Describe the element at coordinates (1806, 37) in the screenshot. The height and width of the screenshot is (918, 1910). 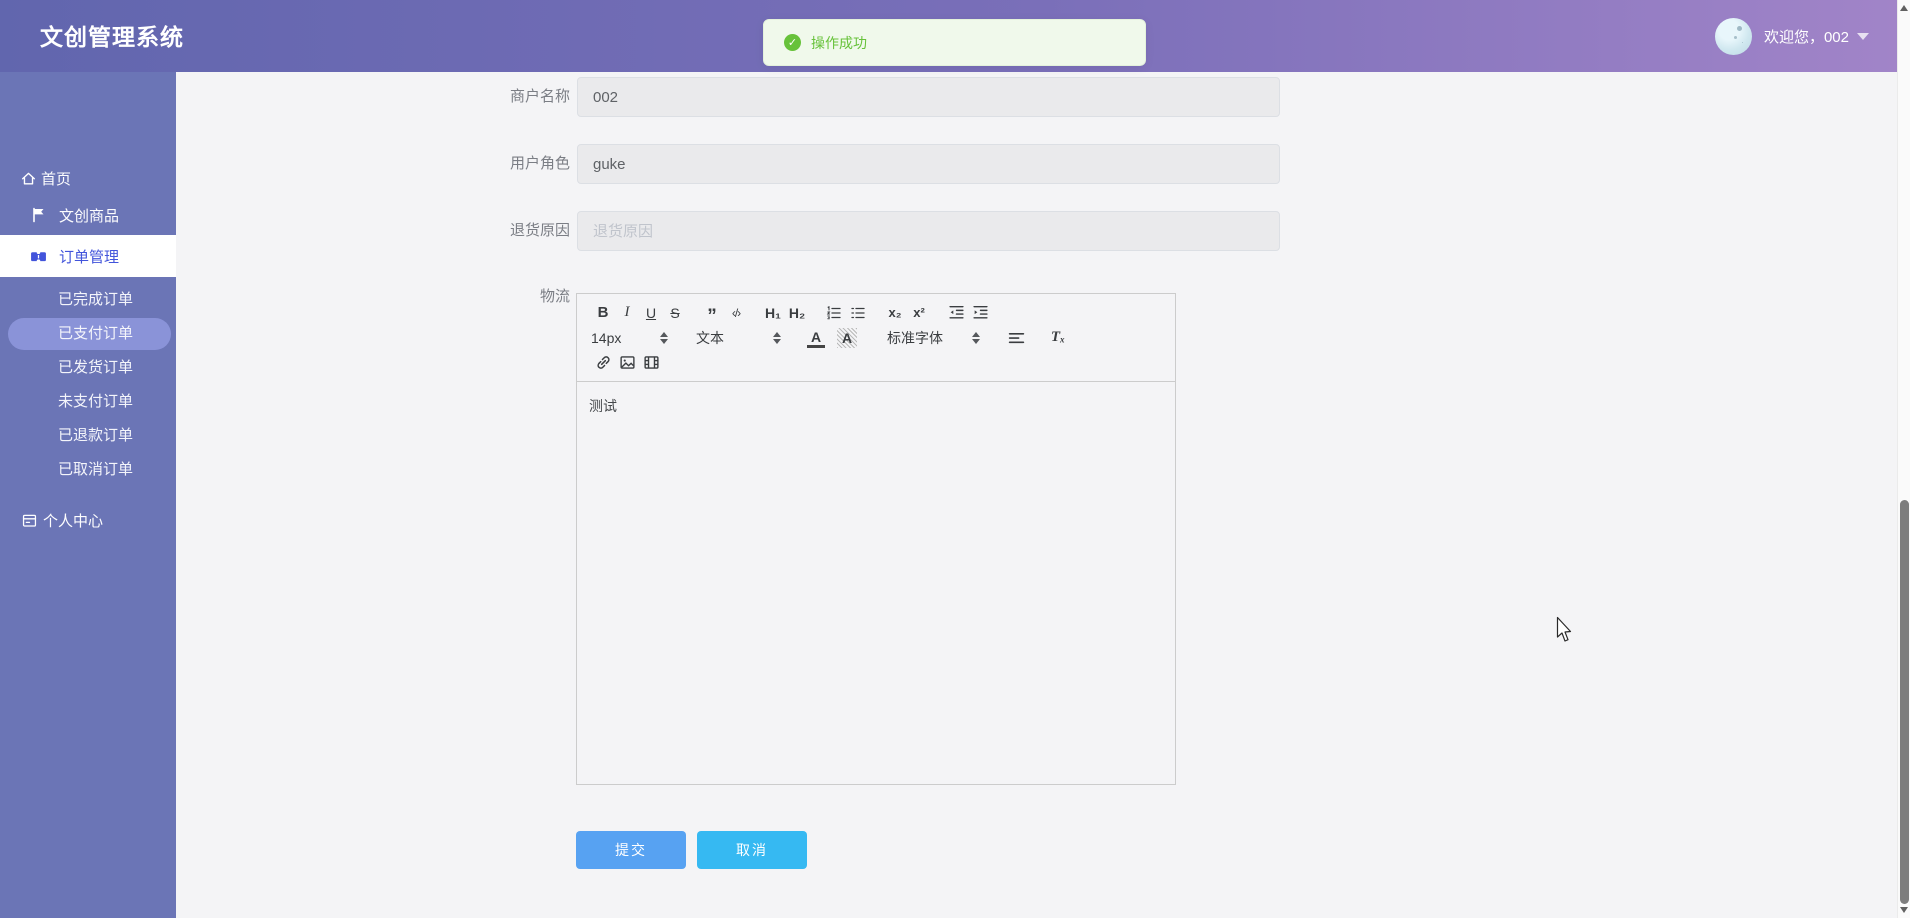
I see `welcome-text: 欢迎您，002` at that location.